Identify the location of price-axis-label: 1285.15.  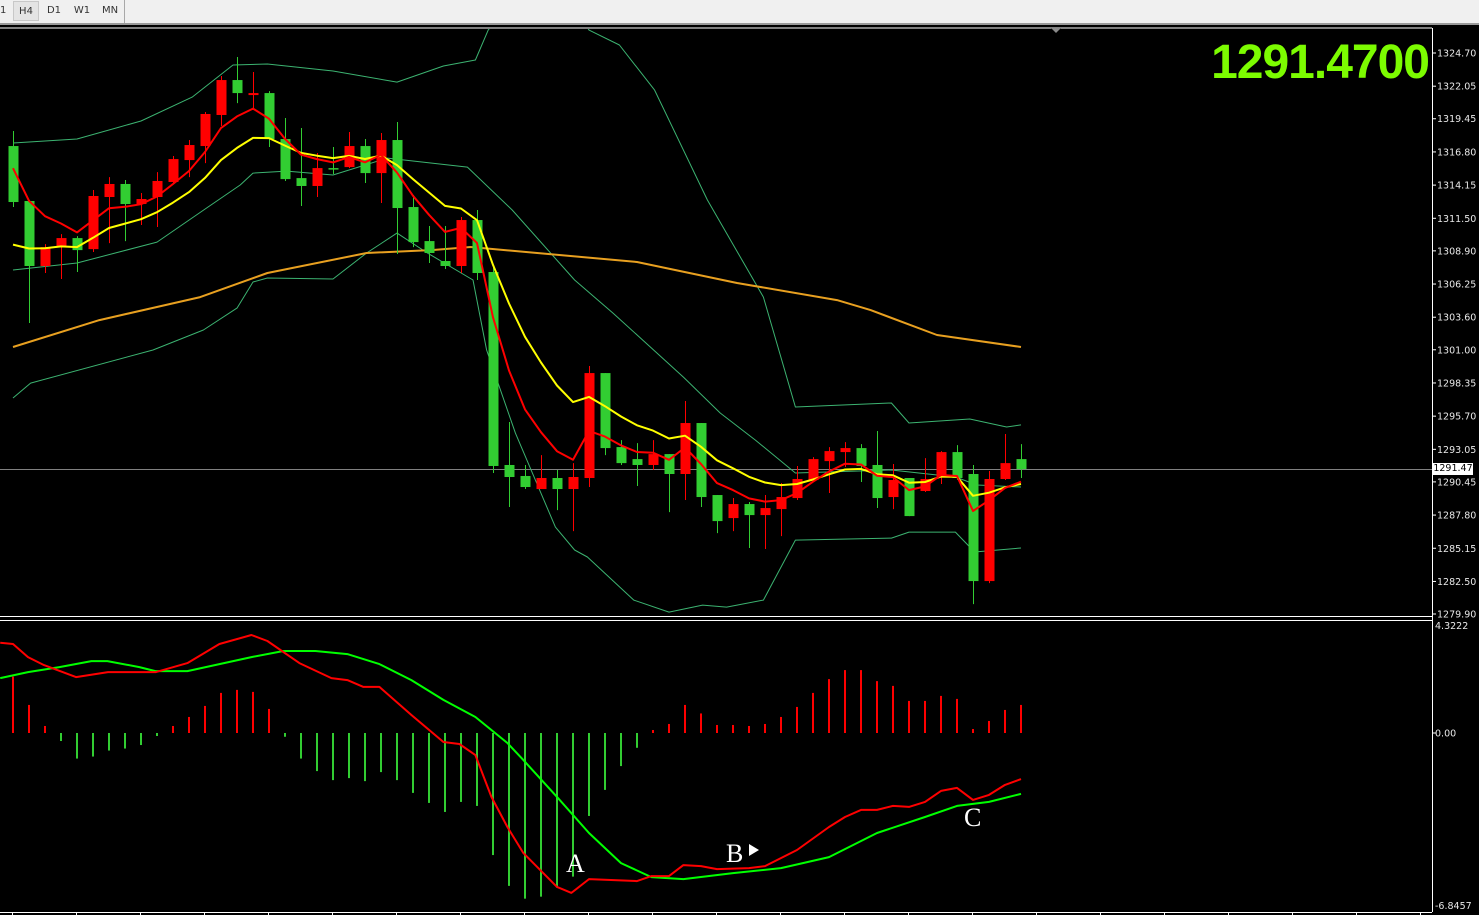
(1456, 549).